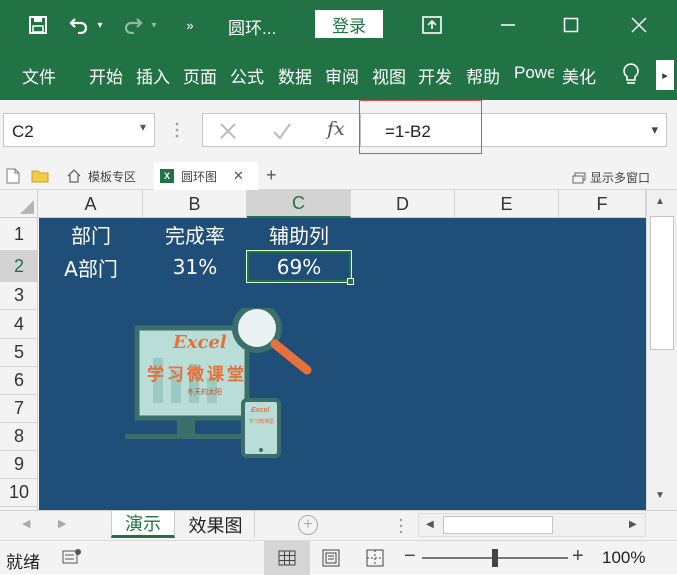 This screenshot has width=677, height=575. I want to click on active-cell-border, so click(300, 267).